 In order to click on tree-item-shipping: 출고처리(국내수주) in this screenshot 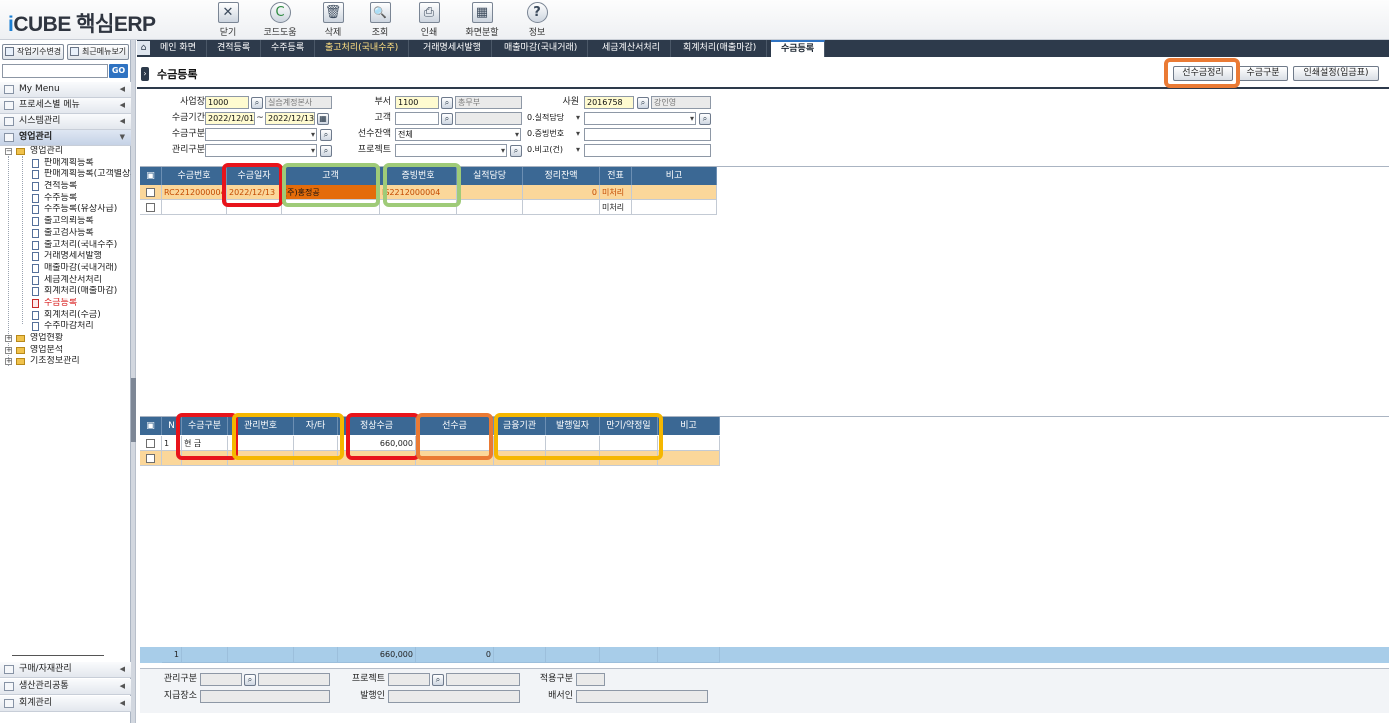, I will do `click(65, 246)`.